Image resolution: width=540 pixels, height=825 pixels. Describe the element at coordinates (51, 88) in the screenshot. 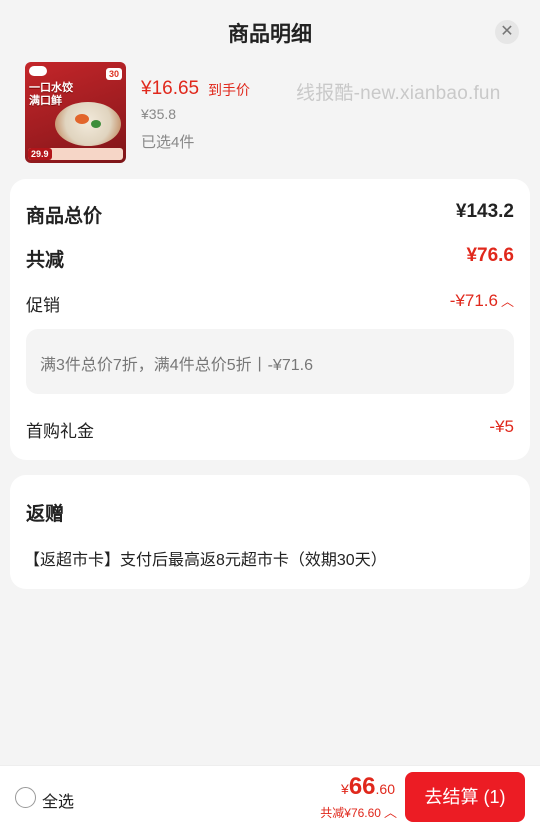

I see `headline-line1: 一口水饺` at that location.